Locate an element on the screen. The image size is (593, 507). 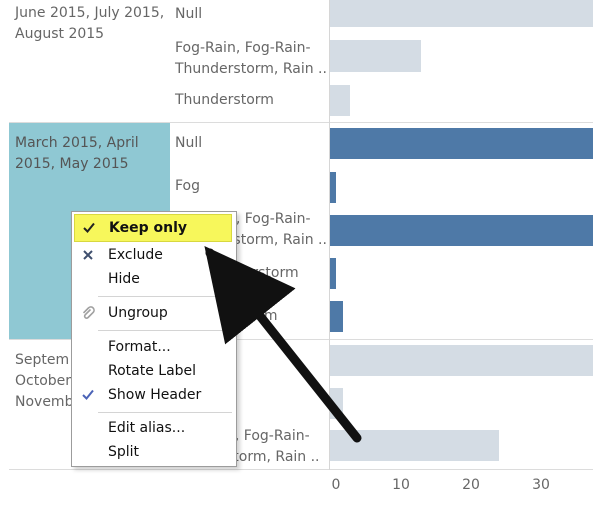
checkmark-icon is located at coordinates (88, 395).